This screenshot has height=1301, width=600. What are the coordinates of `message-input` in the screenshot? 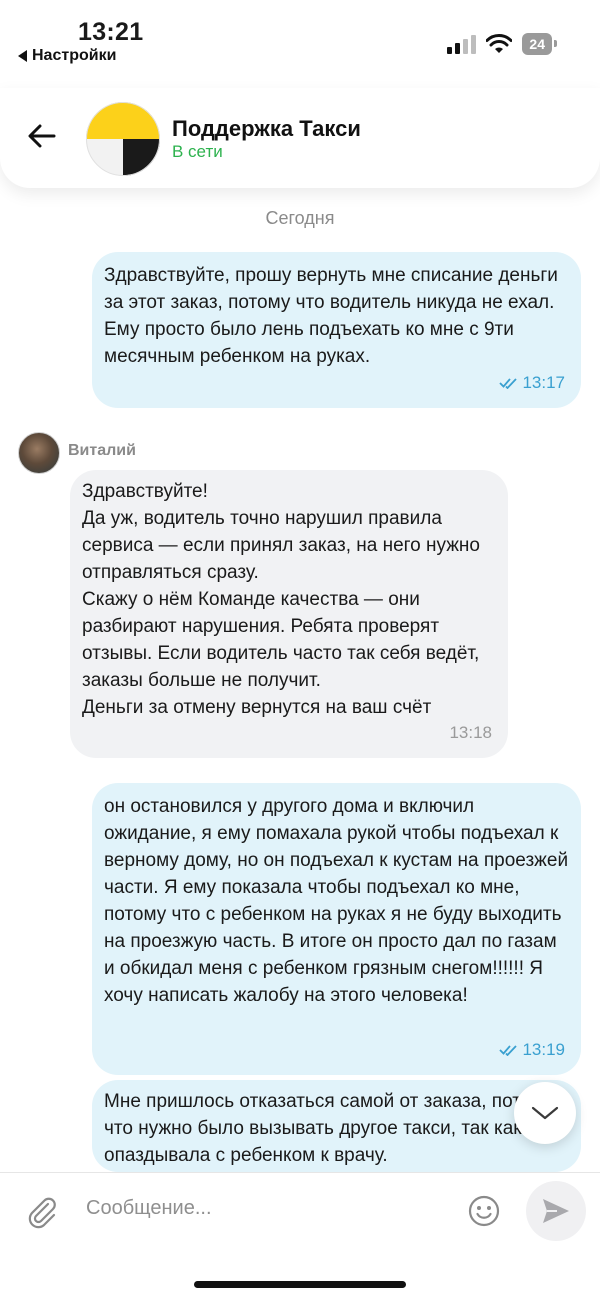 It's located at (266, 1208).